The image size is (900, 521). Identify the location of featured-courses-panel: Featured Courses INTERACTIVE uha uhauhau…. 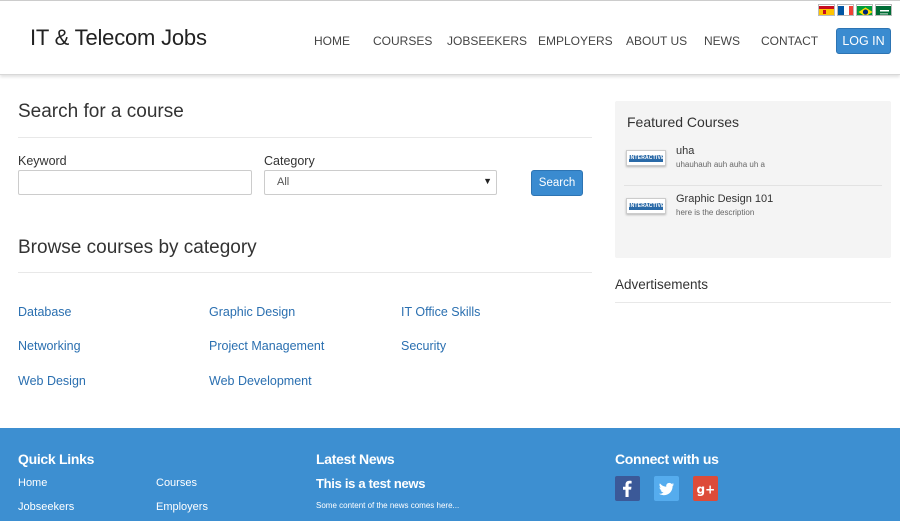
(753, 179).